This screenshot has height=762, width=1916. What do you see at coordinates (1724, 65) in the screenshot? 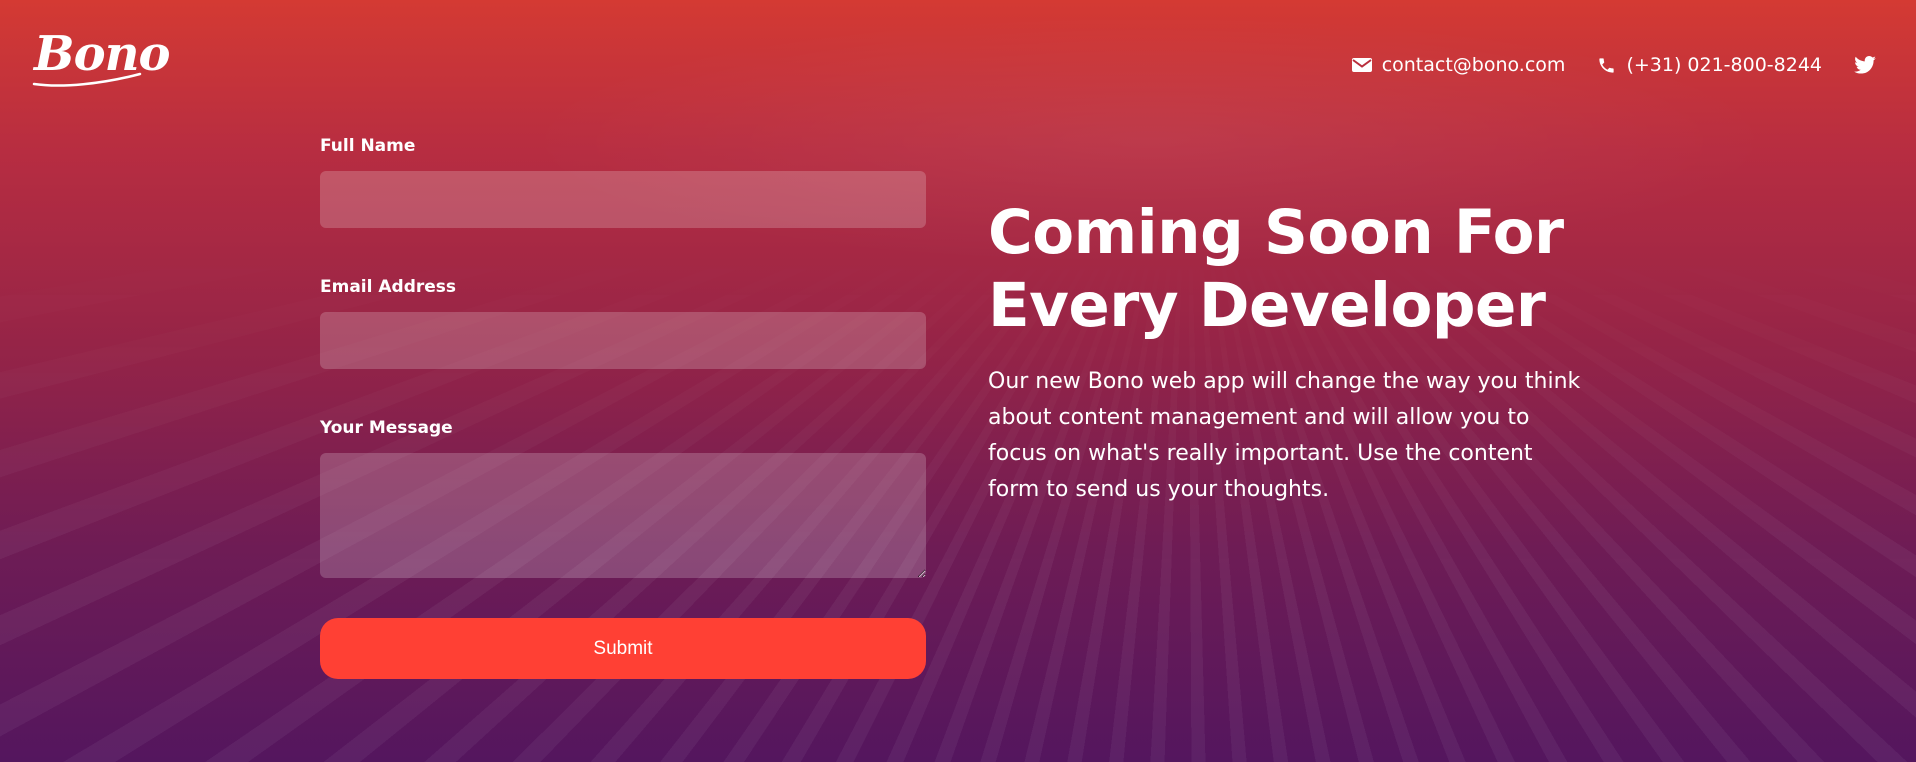
I see `phone-number: (+31) 021-800-8244` at bounding box center [1724, 65].